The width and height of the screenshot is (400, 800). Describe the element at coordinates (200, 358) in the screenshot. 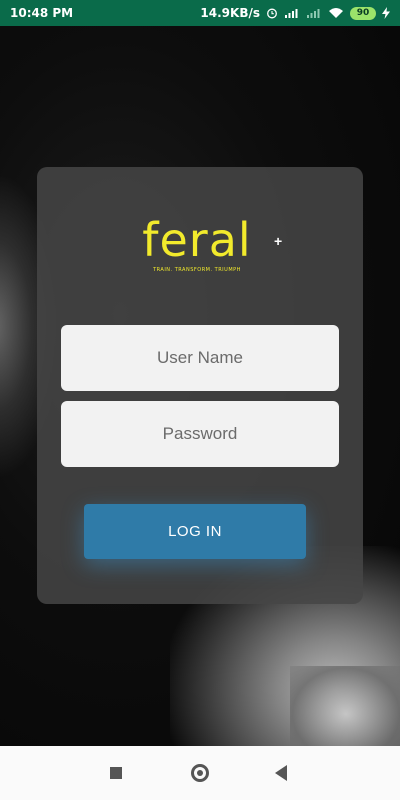

I see `username-field` at that location.